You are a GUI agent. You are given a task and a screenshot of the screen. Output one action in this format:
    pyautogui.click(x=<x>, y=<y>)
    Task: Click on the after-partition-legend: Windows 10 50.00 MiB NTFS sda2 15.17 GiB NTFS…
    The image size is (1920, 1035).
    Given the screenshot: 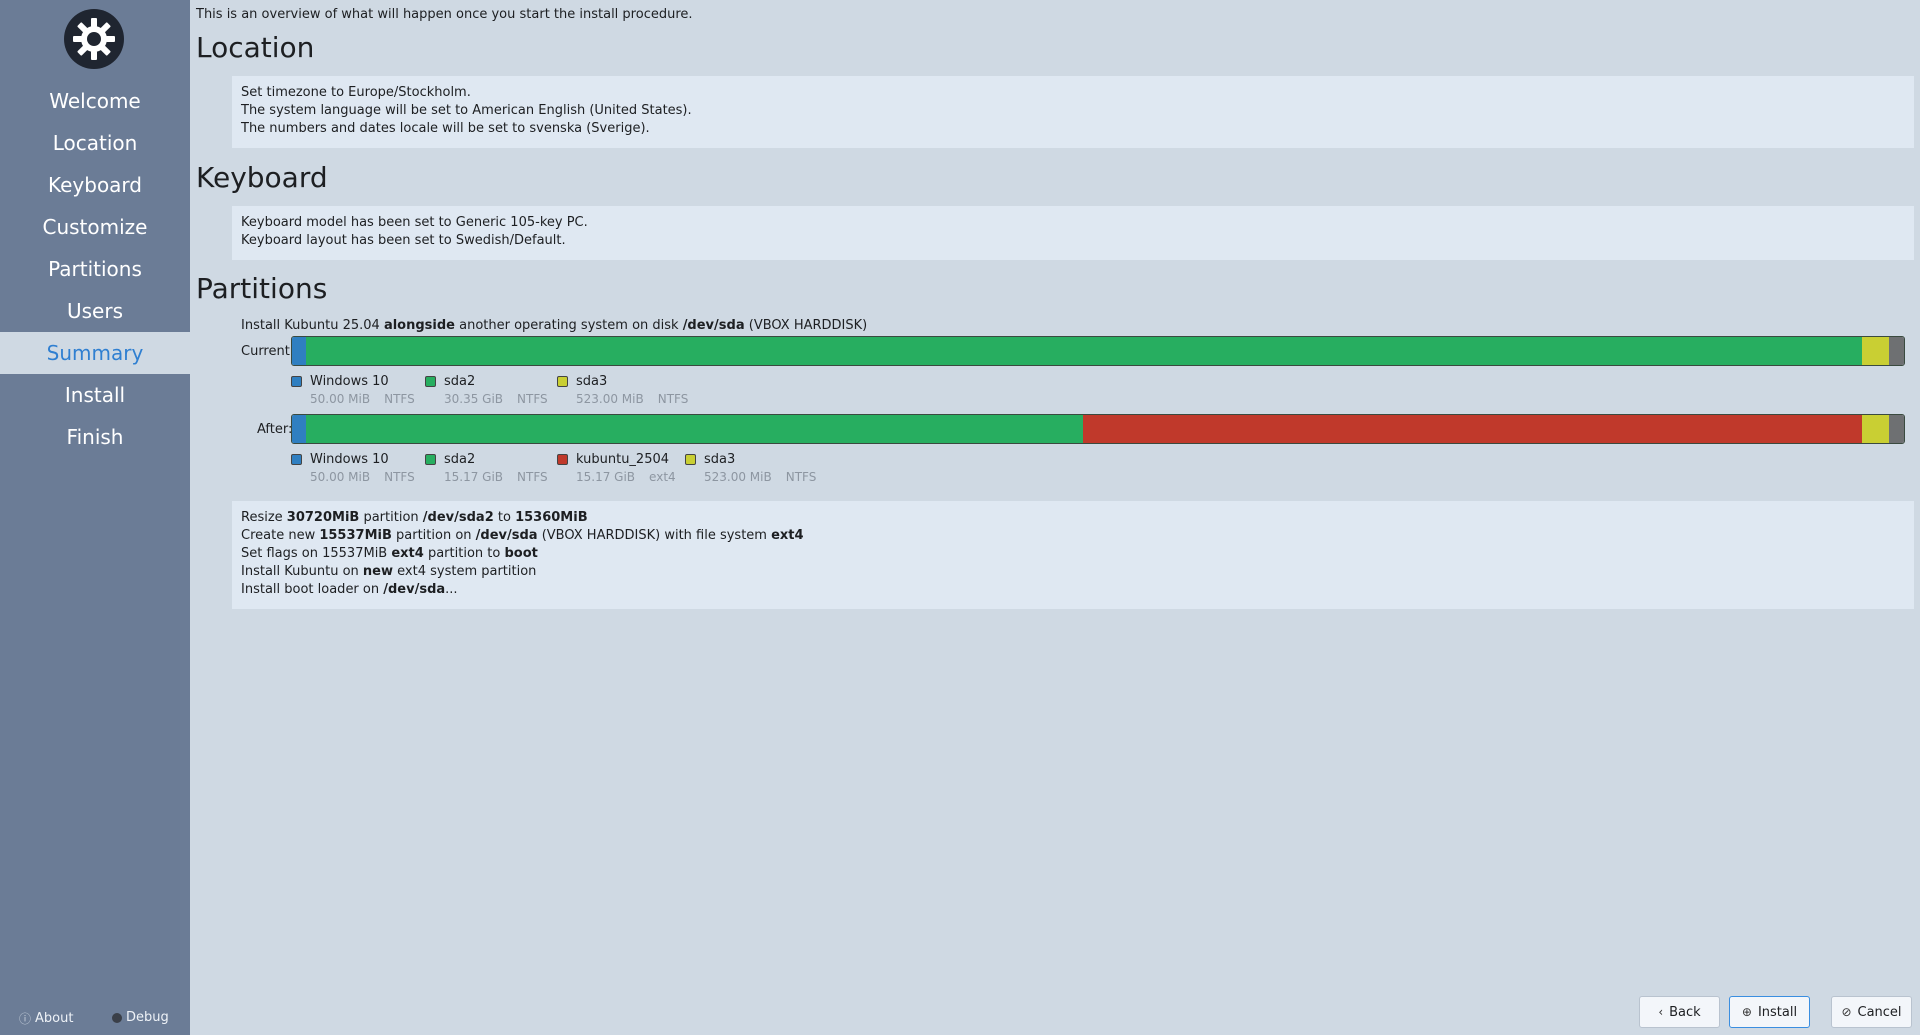 What is the action you would take?
    pyautogui.click(x=558, y=470)
    